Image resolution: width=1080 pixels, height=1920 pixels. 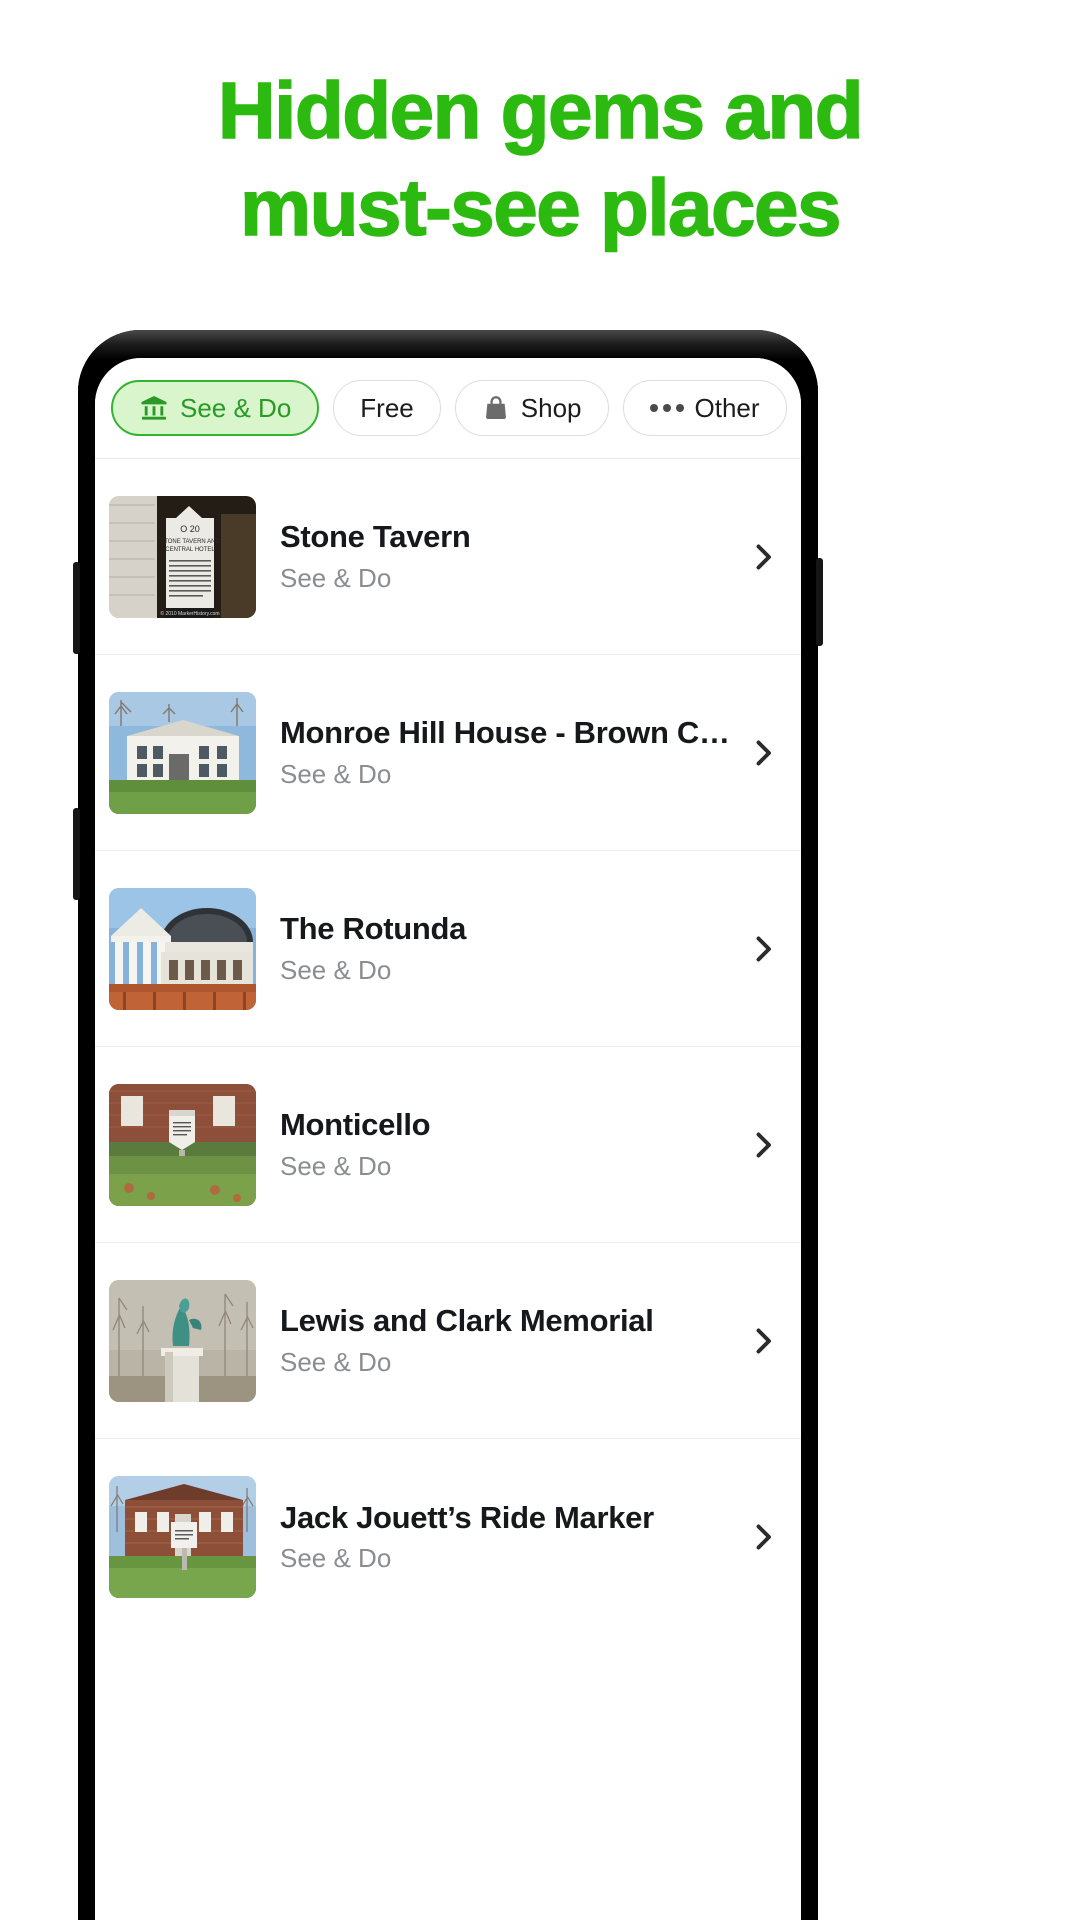 I want to click on filter-chip-other: Other, so click(x=704, y=408).